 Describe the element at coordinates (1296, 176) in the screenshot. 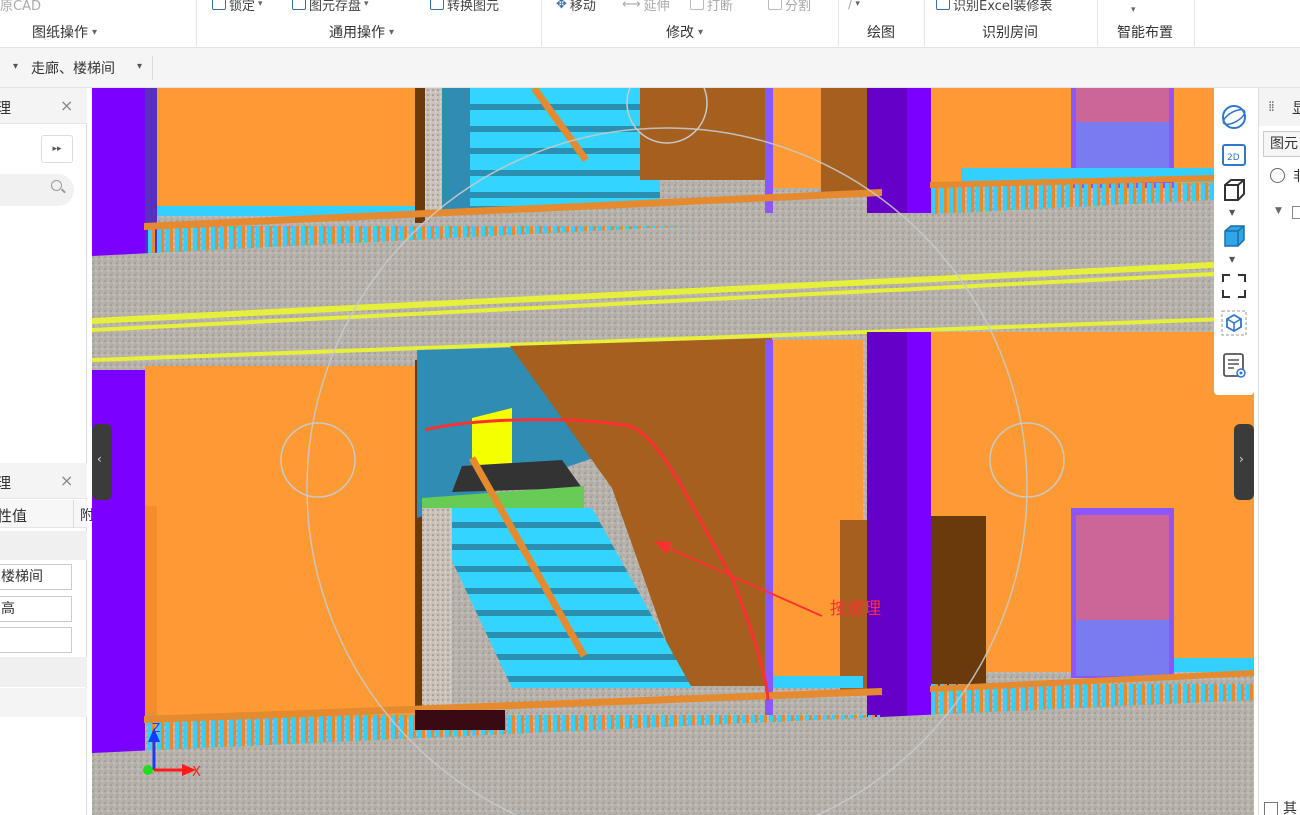

I see `radio-option-label: 非` at that location.